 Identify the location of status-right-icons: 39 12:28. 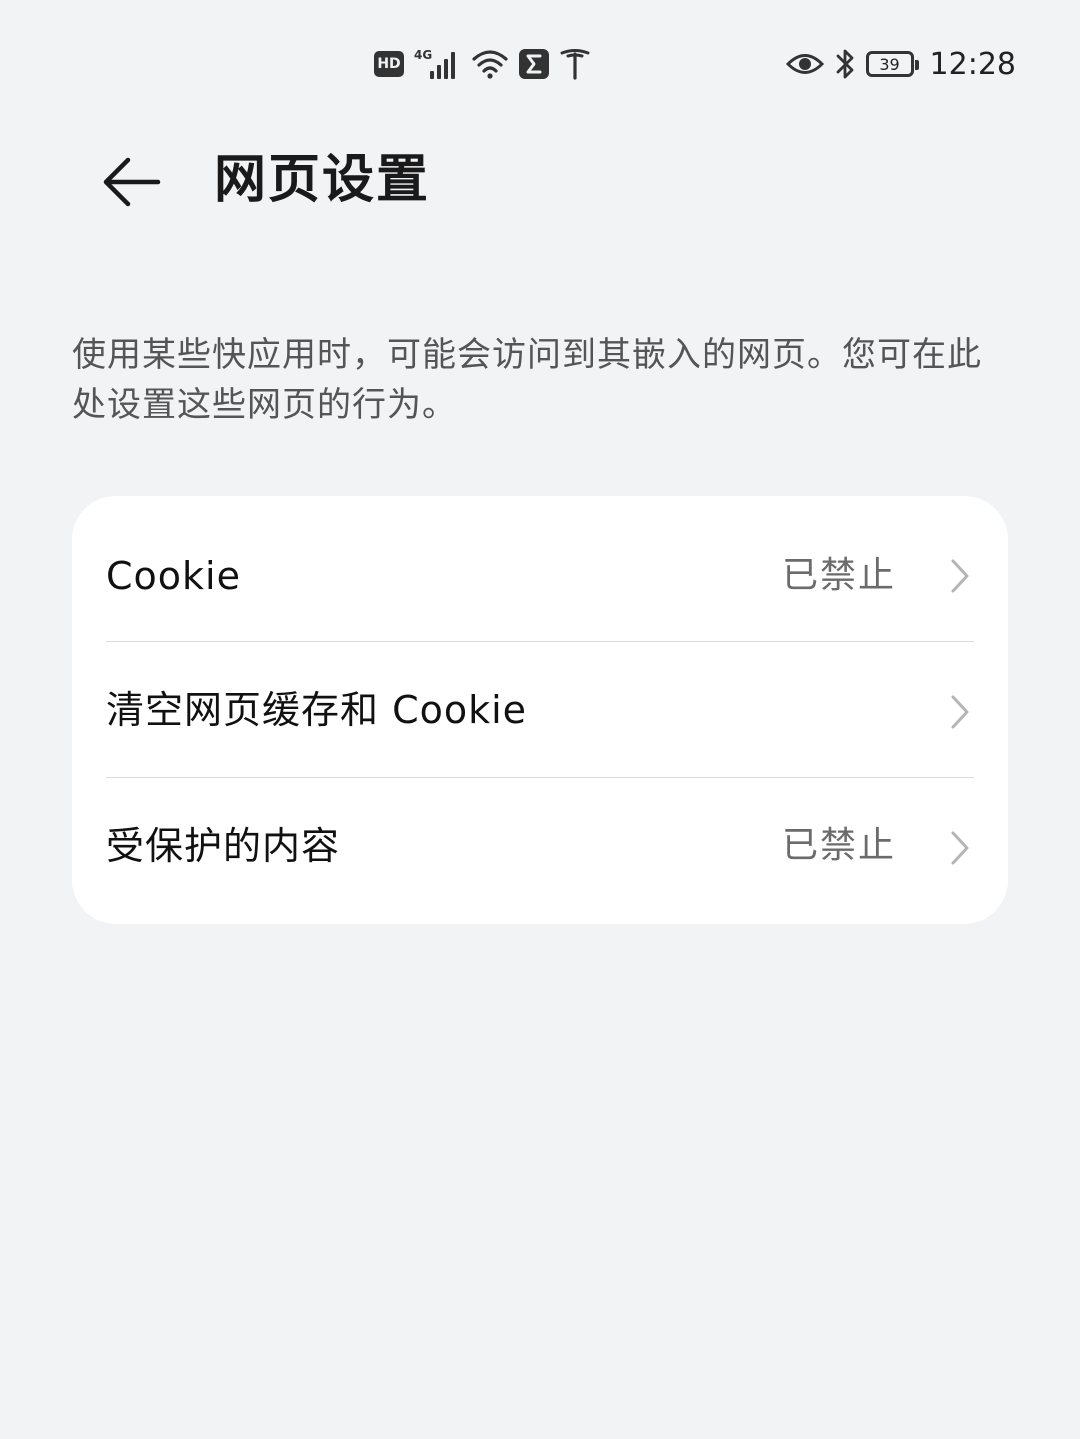
(900, 64).